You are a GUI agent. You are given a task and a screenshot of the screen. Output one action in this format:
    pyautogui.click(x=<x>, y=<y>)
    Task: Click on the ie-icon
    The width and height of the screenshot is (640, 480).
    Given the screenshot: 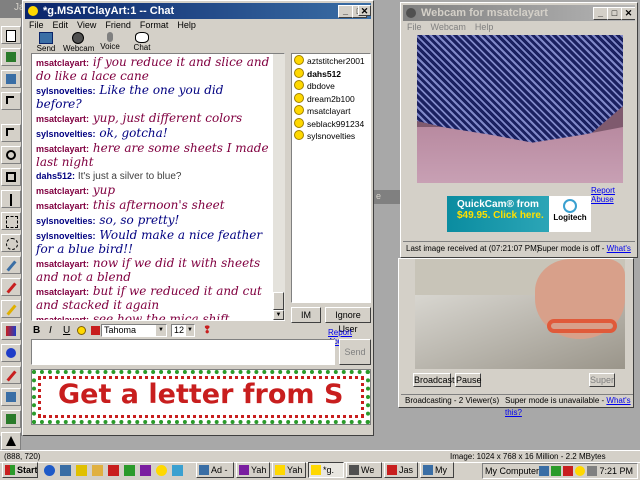 What is the action you would take?
    pyautogui.click(x=49, y=470)
    